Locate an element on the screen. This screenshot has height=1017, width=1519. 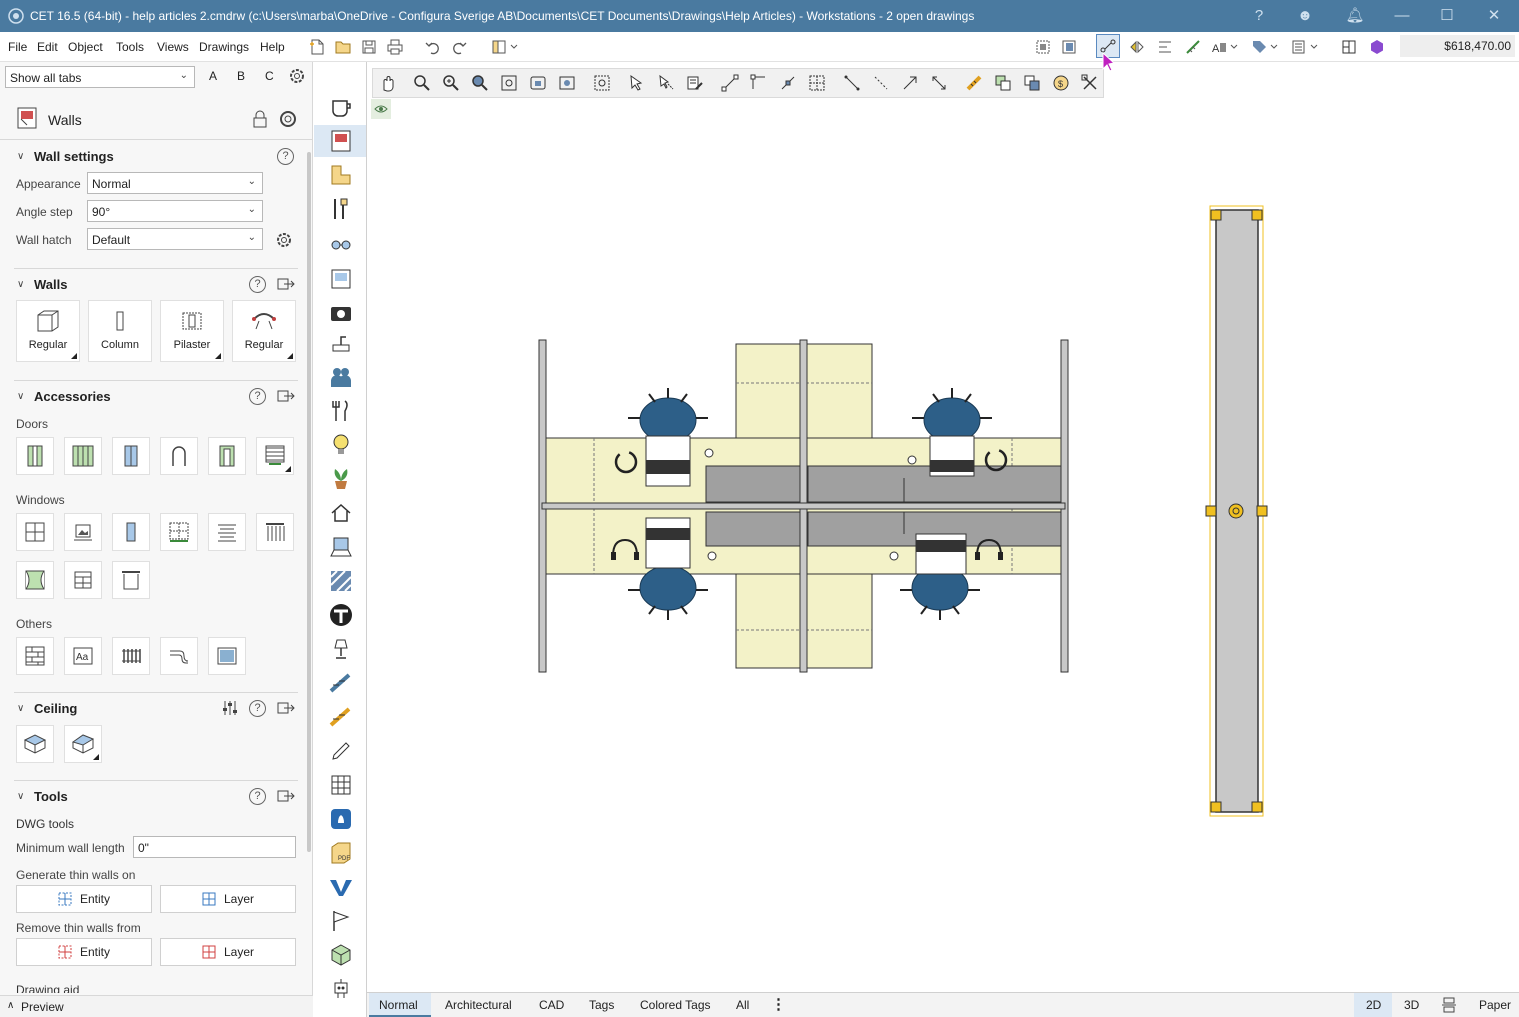
window-opening-icon is located at coordinates (131, 580).